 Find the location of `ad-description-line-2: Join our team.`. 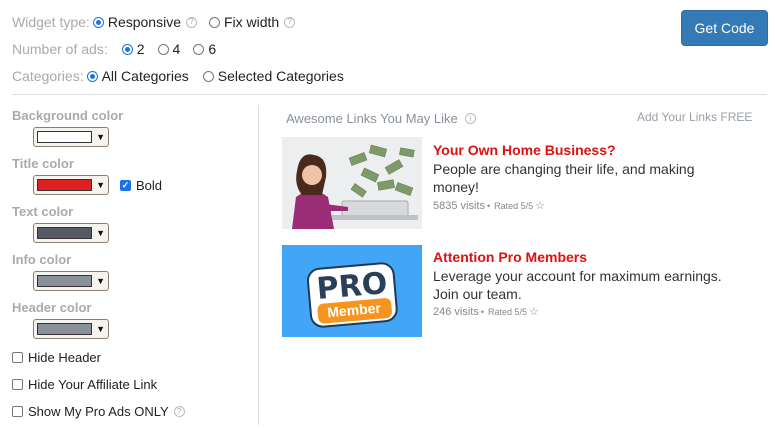

ad-description-line-2: Join our team. is located at coordinates (477, 294).